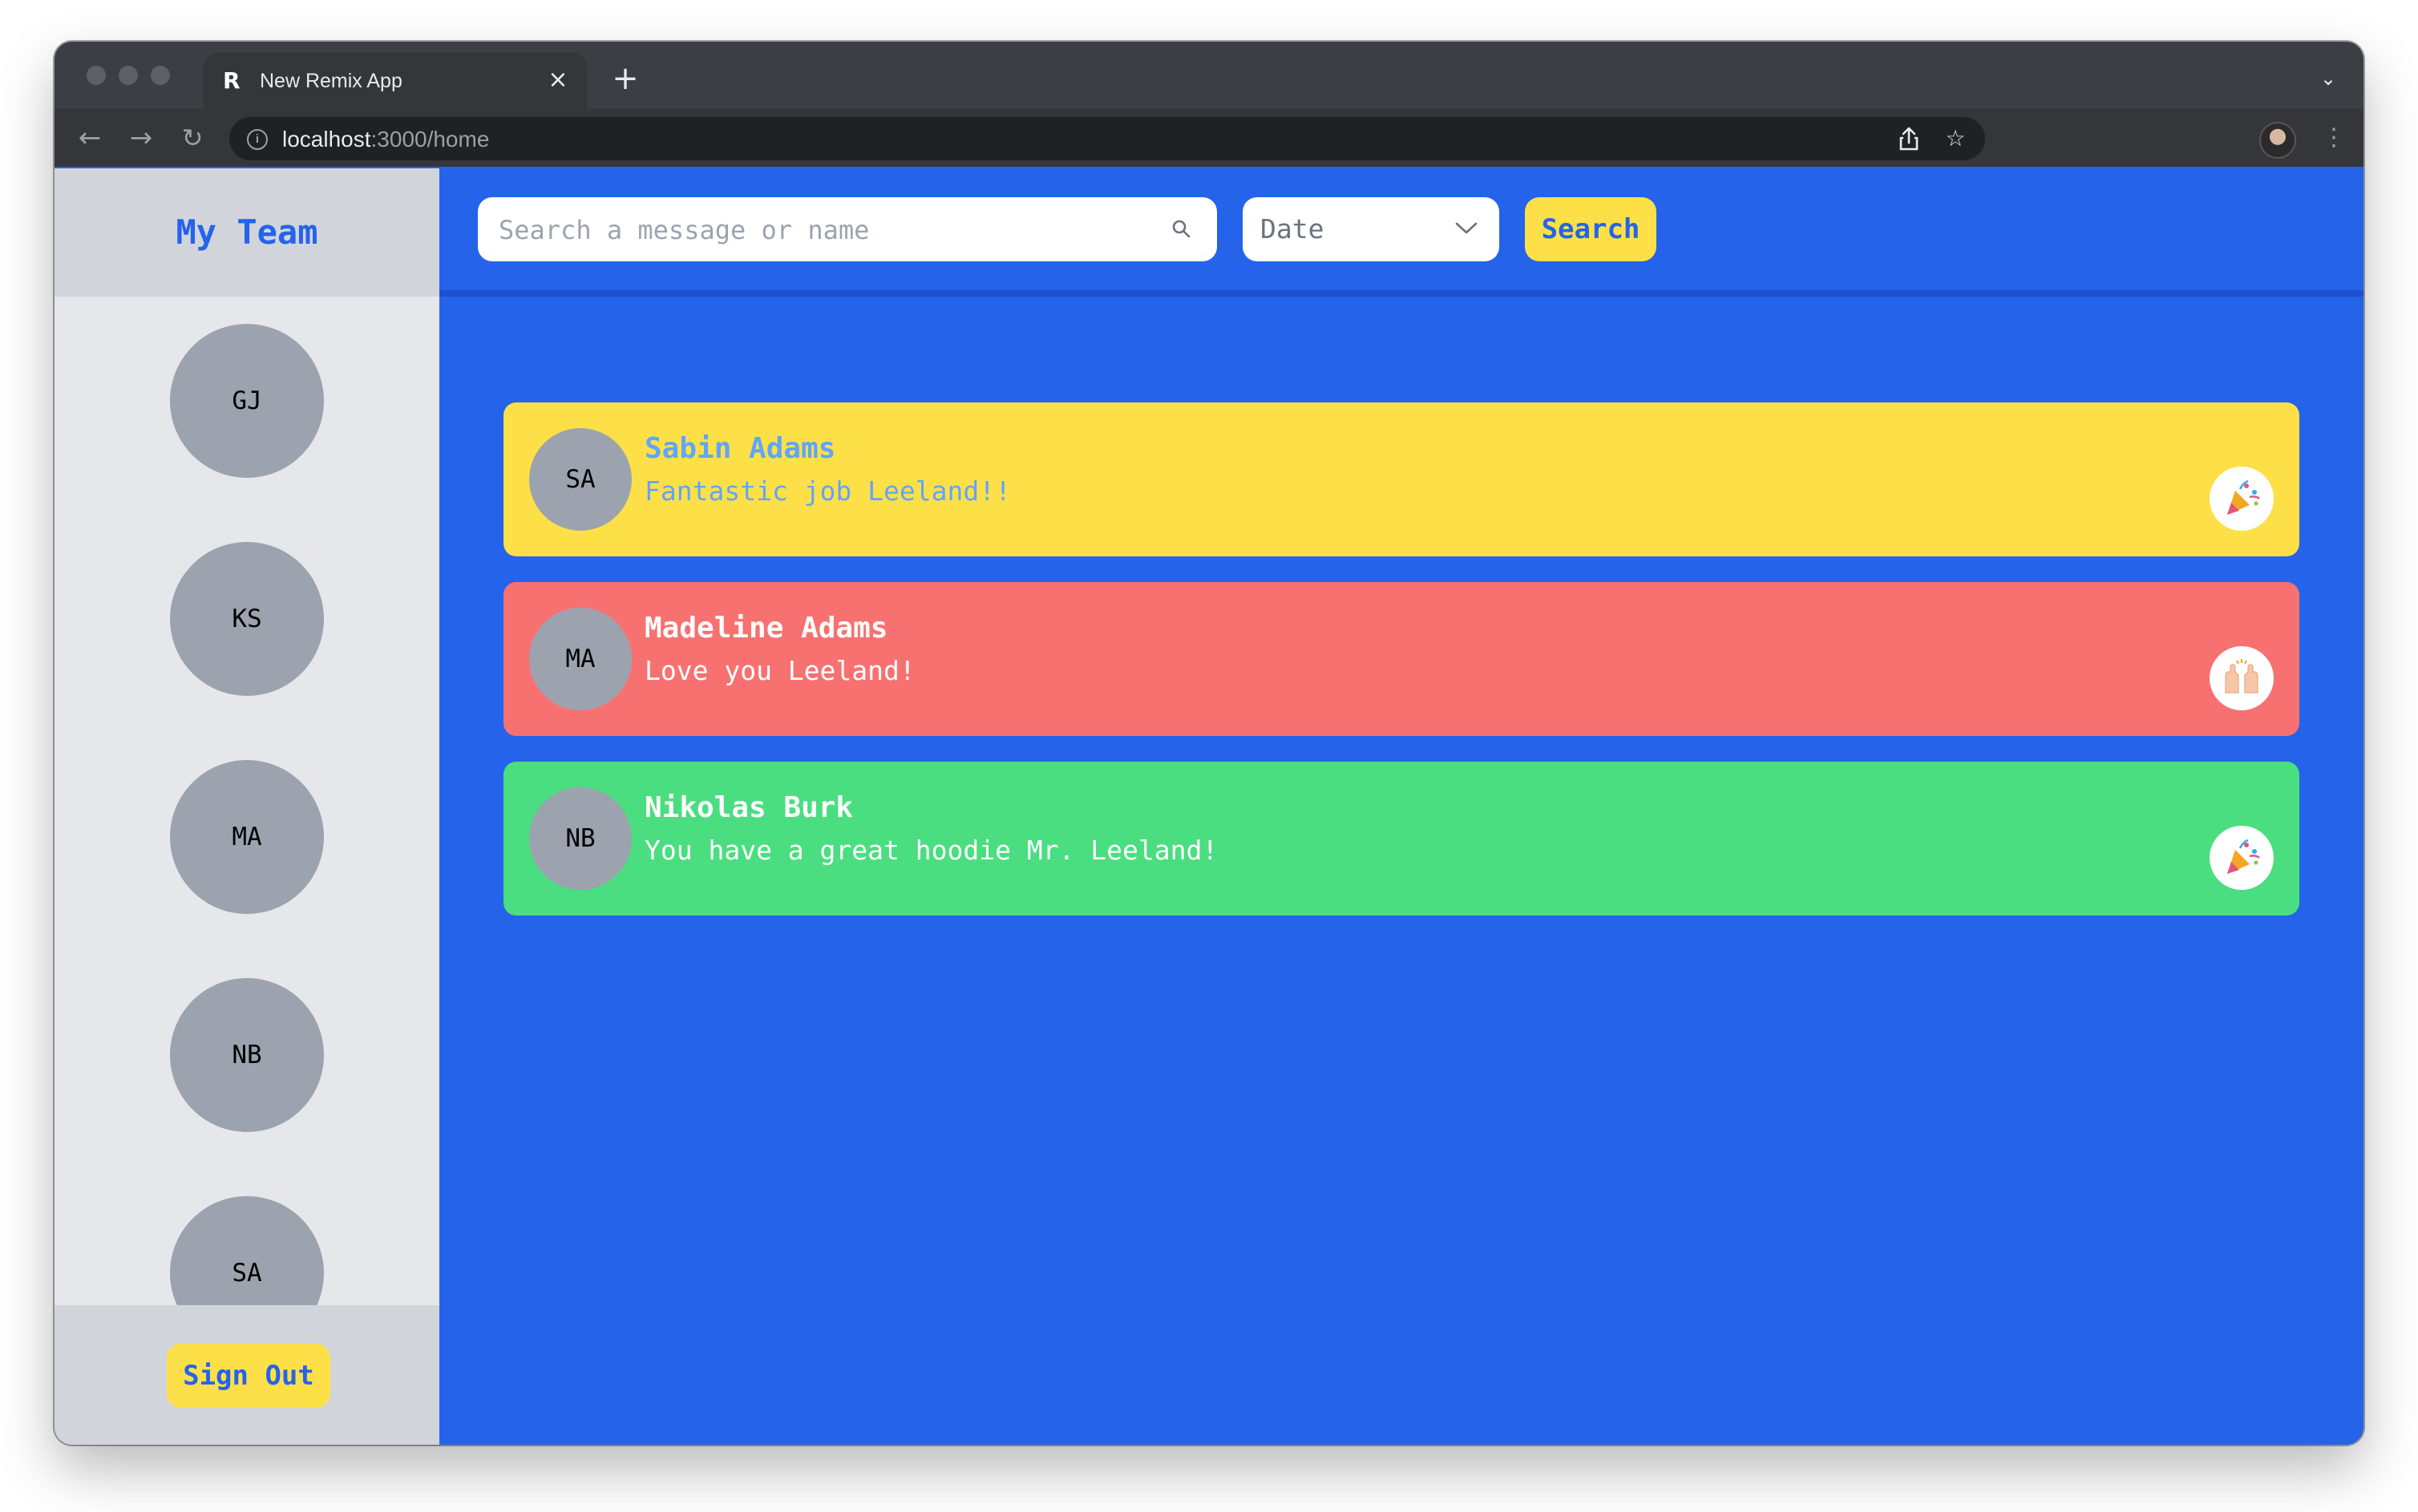 This screenshot has height=1512, width=2418. I want to click on kudo-author-avatar: NB, so click(580, 838).